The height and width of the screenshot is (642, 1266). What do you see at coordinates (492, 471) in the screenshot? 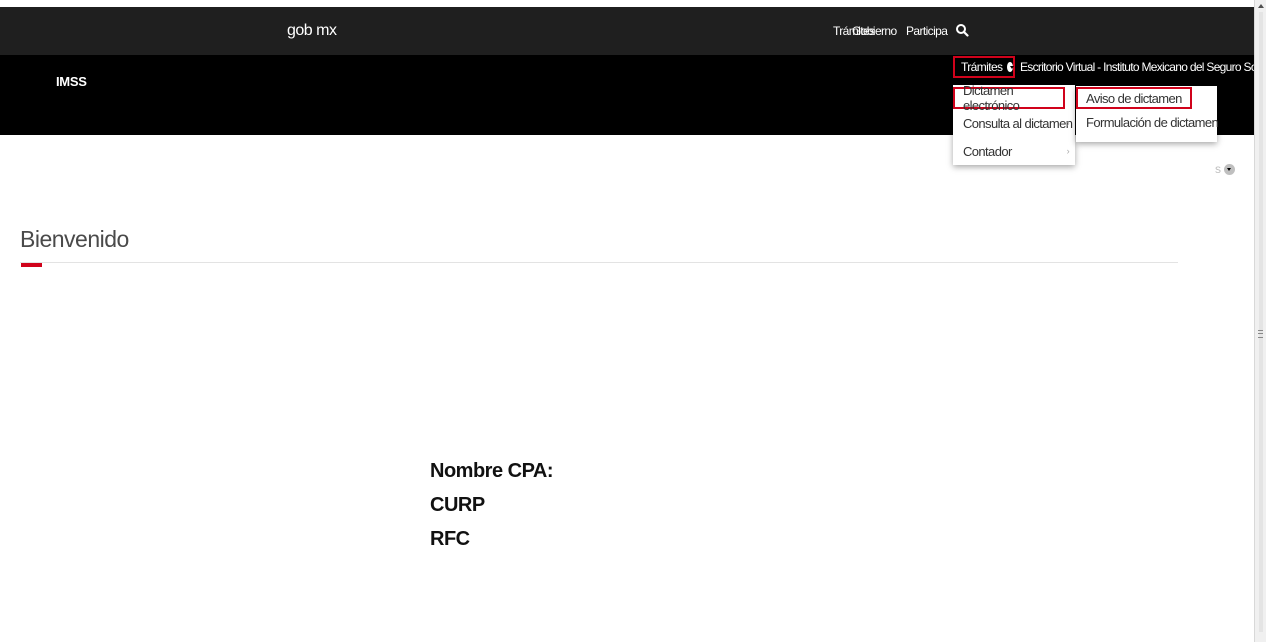
I see `nombre-cpa-label: Nombre CPA:` at bounding box center [492, 471].